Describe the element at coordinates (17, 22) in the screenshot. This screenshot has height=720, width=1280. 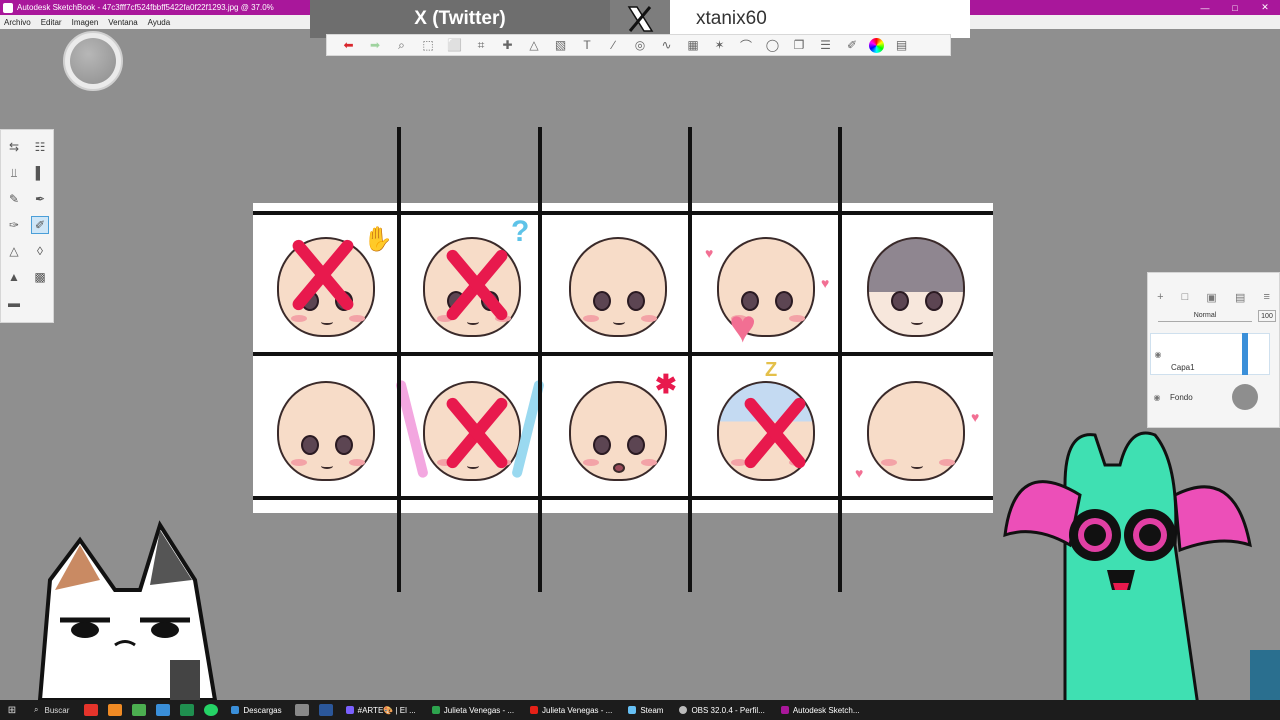
I see `menu-archivo: Archivo` at that location.